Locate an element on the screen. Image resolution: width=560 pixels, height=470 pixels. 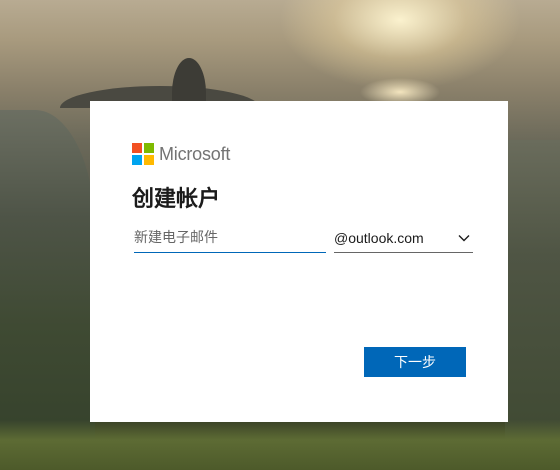
background-grass is located at coordinates (280, 445).